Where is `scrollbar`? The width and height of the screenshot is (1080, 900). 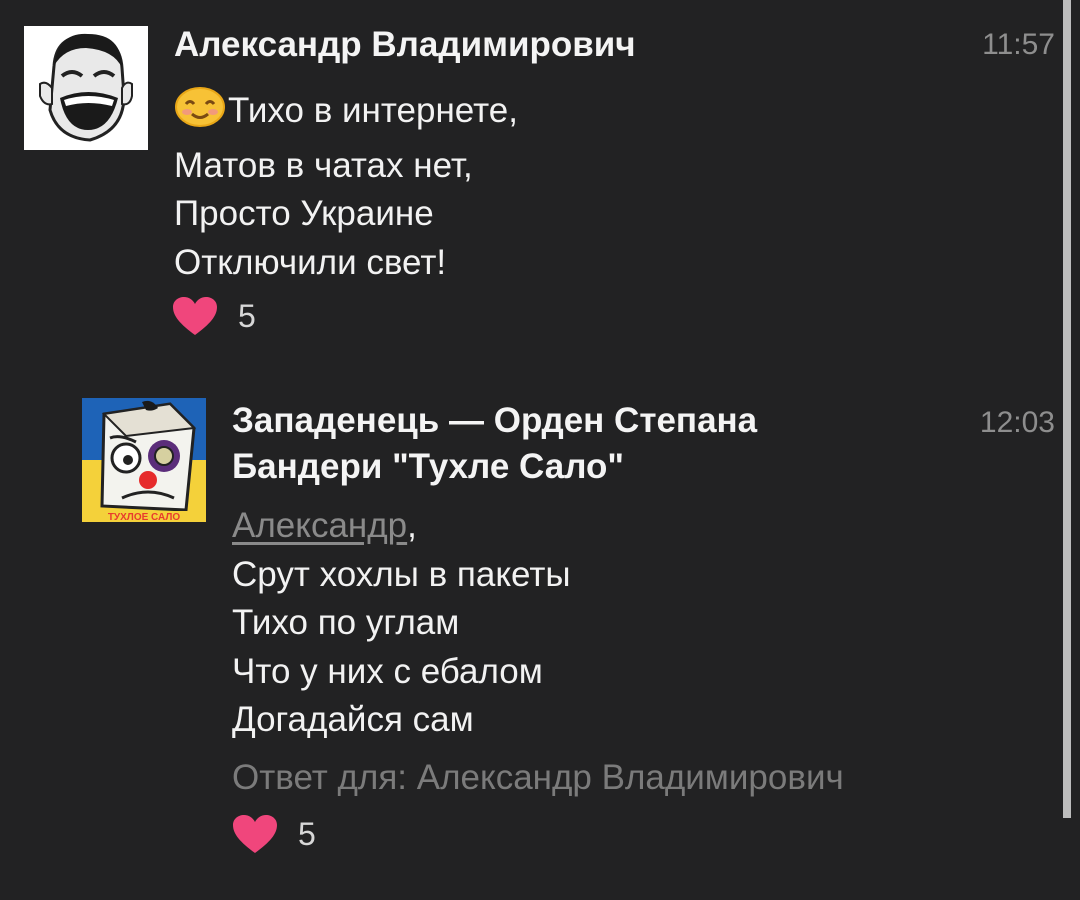
scrollbar is located at coordinates (1067, 409).